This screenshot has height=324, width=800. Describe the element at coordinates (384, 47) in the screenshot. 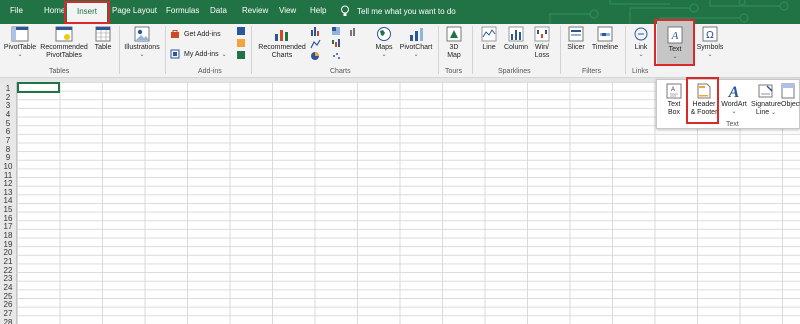

I see `maps-label: Maps` at that location.